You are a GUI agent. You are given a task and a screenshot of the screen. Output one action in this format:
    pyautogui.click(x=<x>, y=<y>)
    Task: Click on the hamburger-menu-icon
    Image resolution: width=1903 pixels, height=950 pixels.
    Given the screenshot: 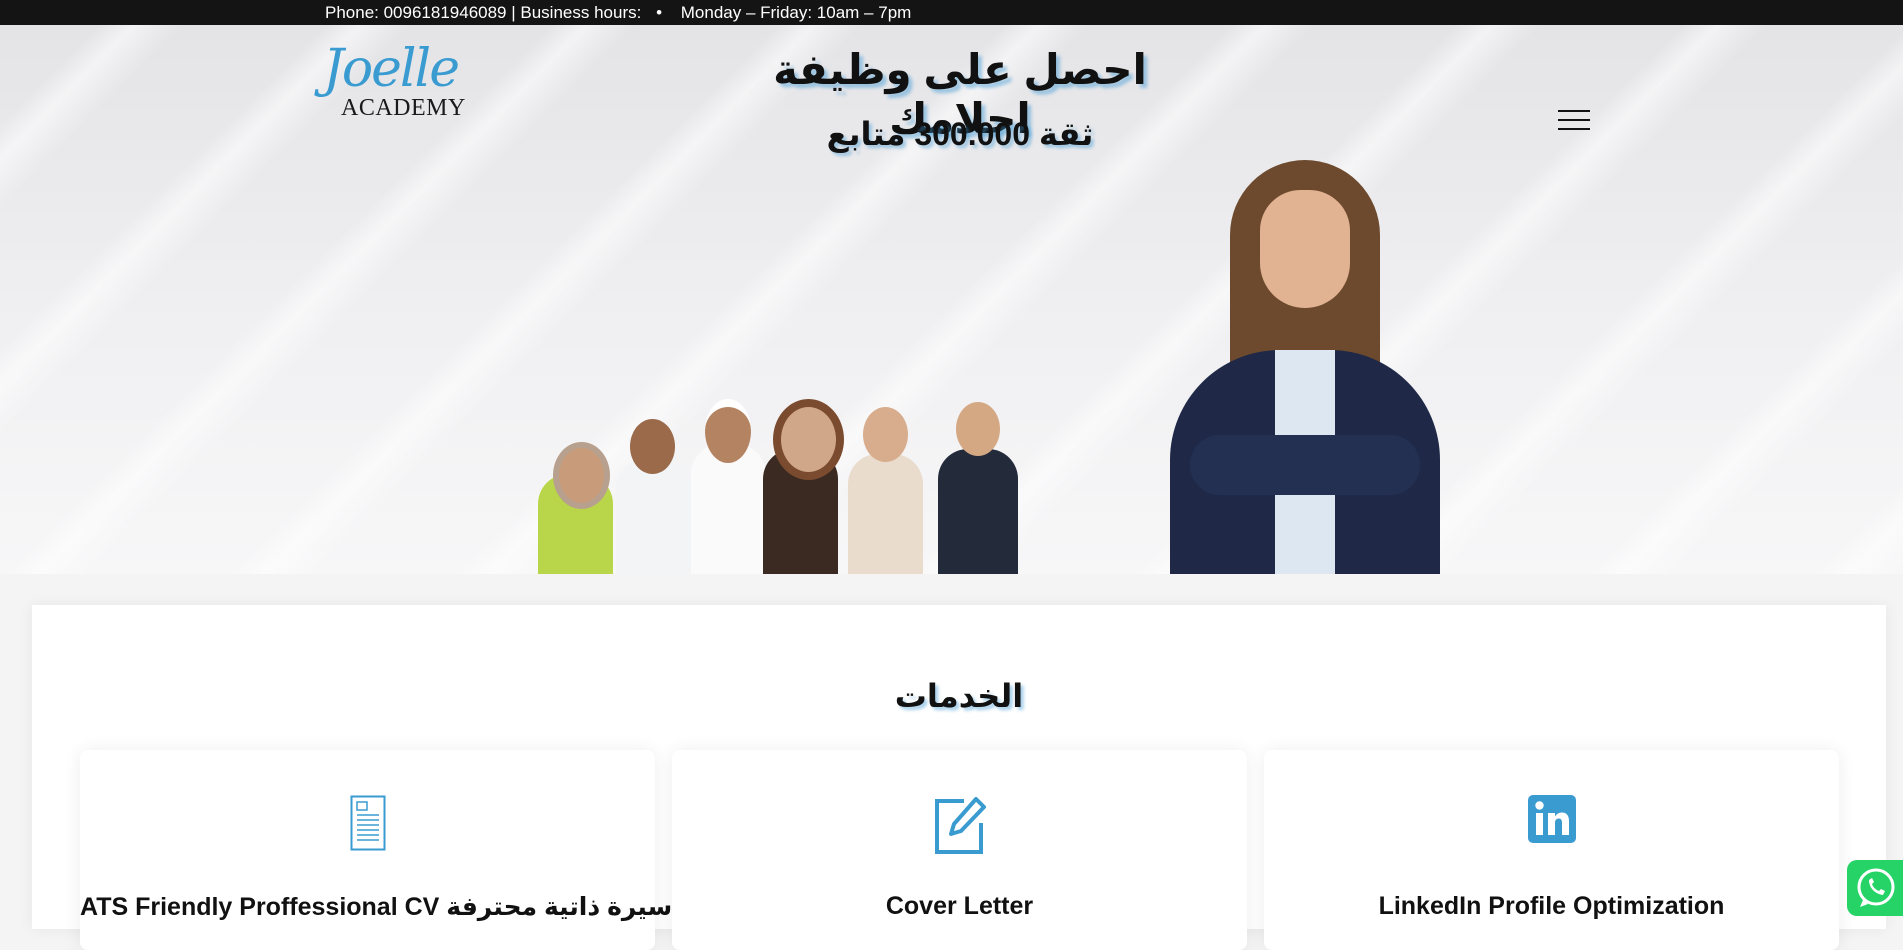 What is the action you would take?
    pyautogui.click(x=1574, y=121)
    